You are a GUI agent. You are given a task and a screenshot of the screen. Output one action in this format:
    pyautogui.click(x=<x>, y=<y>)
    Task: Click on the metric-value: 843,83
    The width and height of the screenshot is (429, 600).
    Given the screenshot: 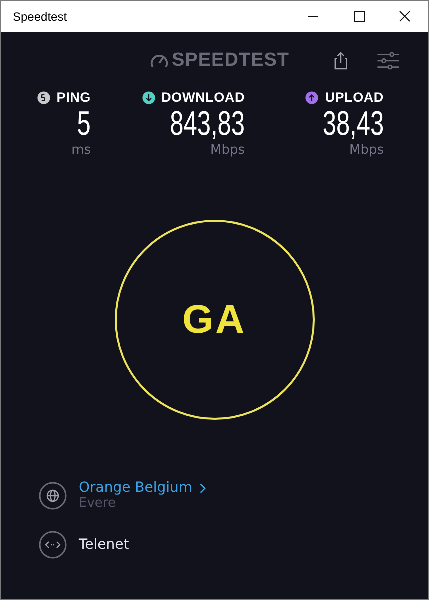 What is the action you would take?
    pyautogui.click(x=207, y=124)
    